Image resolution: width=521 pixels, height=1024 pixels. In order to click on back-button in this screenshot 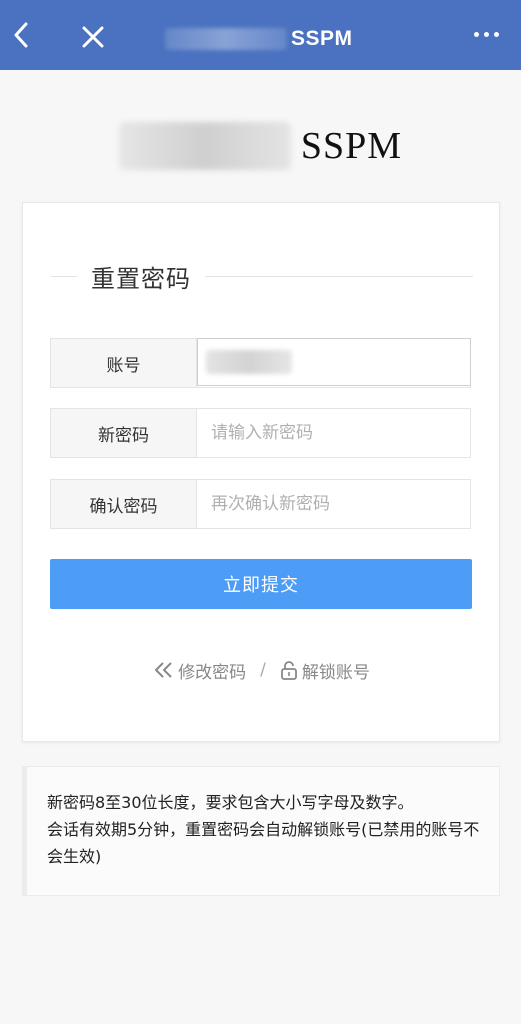, I will do `click(21, 35)`.